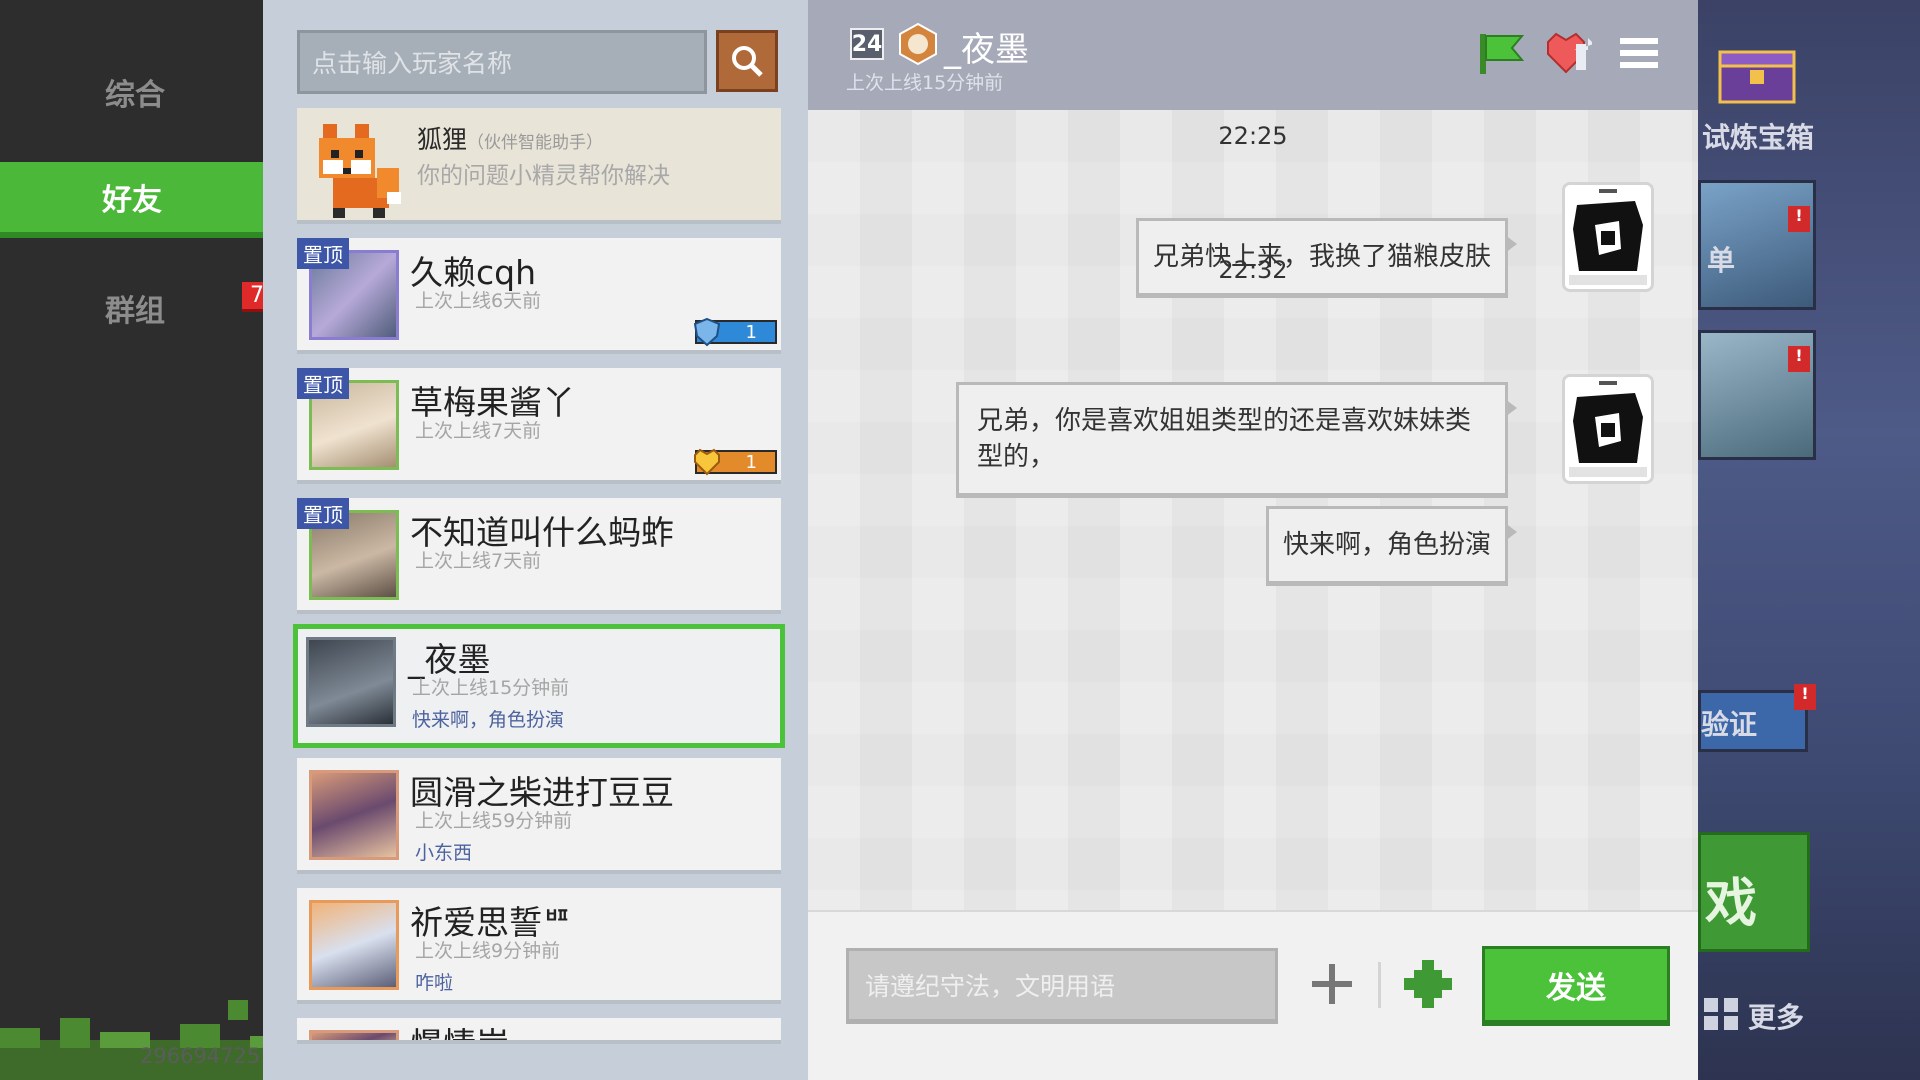  I want to click on friend-list-item: 祈爱思誓ᄪ 上次上线9分钟前 咋啦, so click(539, 946).